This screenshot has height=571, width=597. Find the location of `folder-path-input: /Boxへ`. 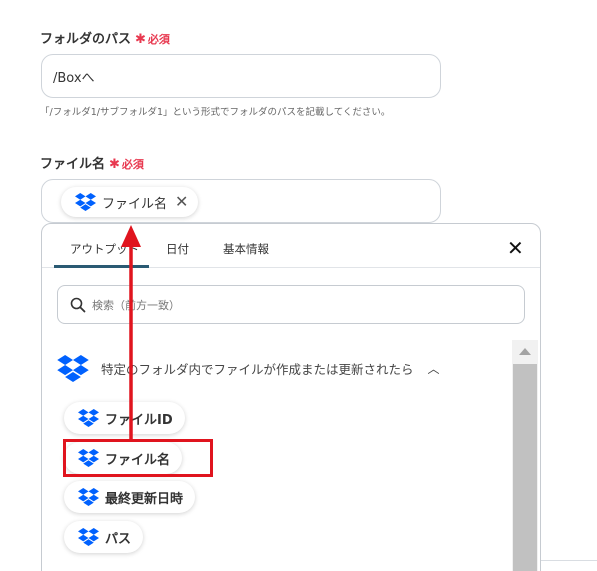

folder-path-input: /Boxへ is located at coordinates (241, 76).